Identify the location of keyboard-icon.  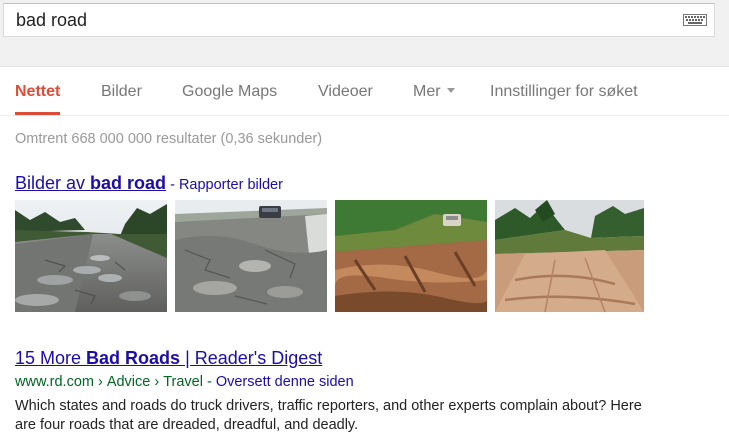
(695, 20).